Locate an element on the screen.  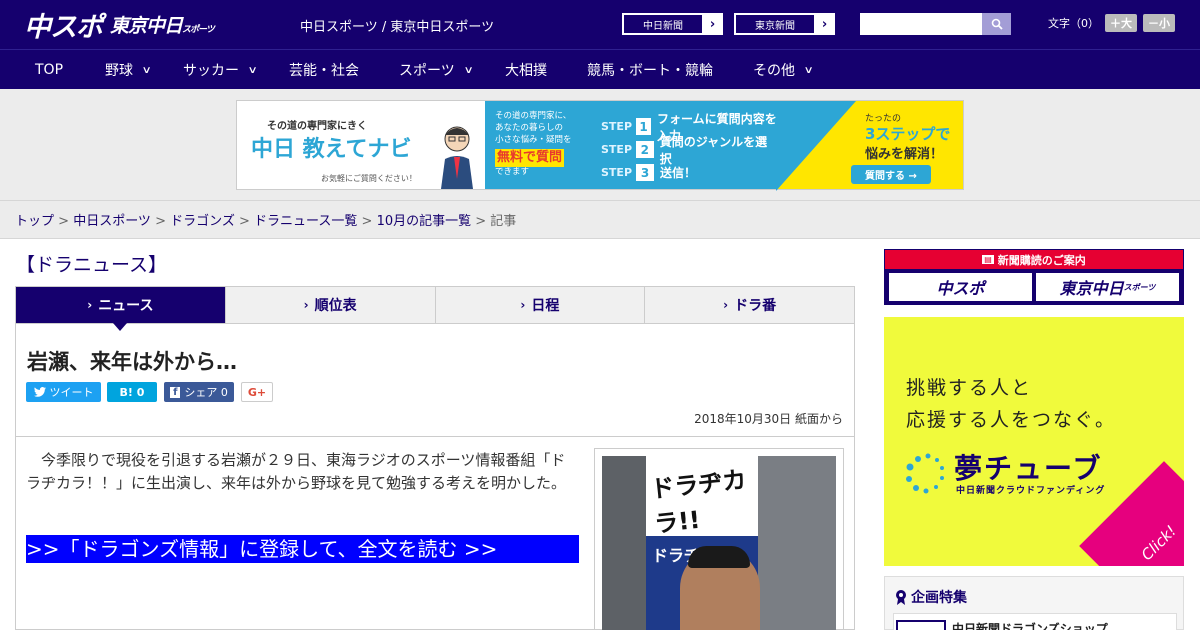
section-title: 【ドラニュース】 is located at coordinates (92, 265).